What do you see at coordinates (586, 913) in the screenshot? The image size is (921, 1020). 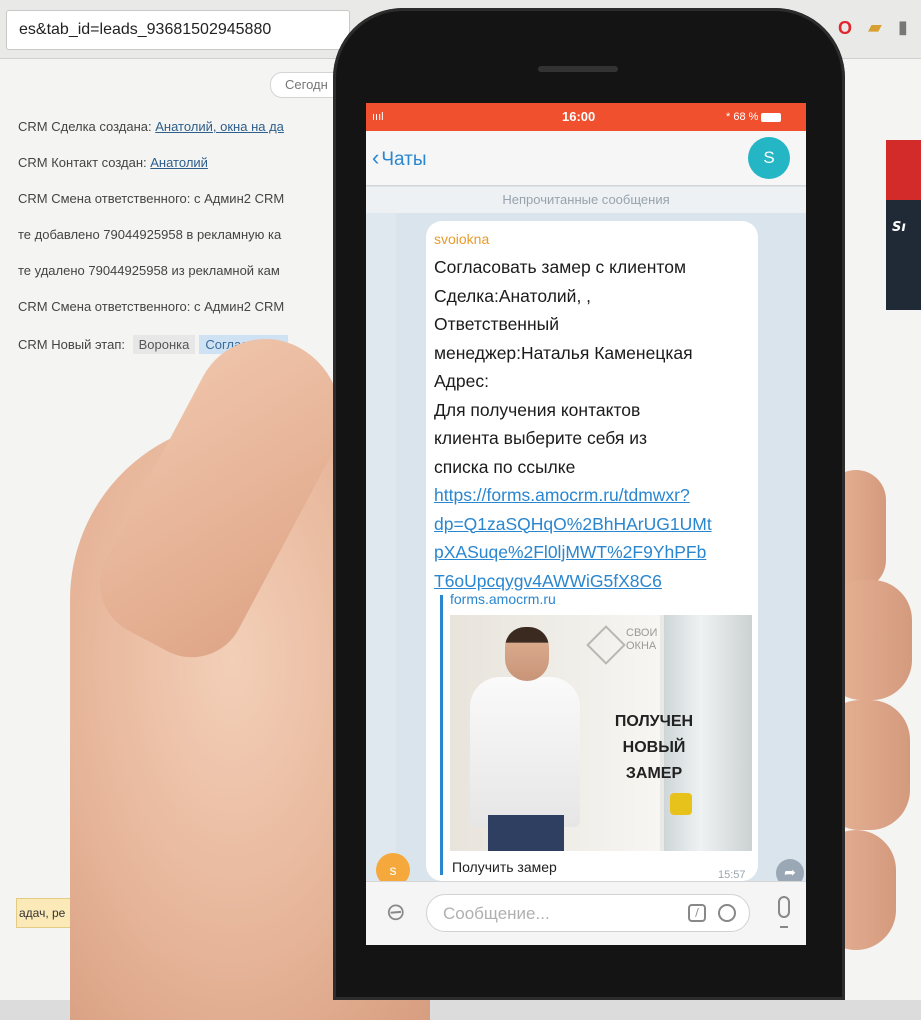 I see `message-composer: ⊘ Сообщение... /` at bounding box center [586, 913].